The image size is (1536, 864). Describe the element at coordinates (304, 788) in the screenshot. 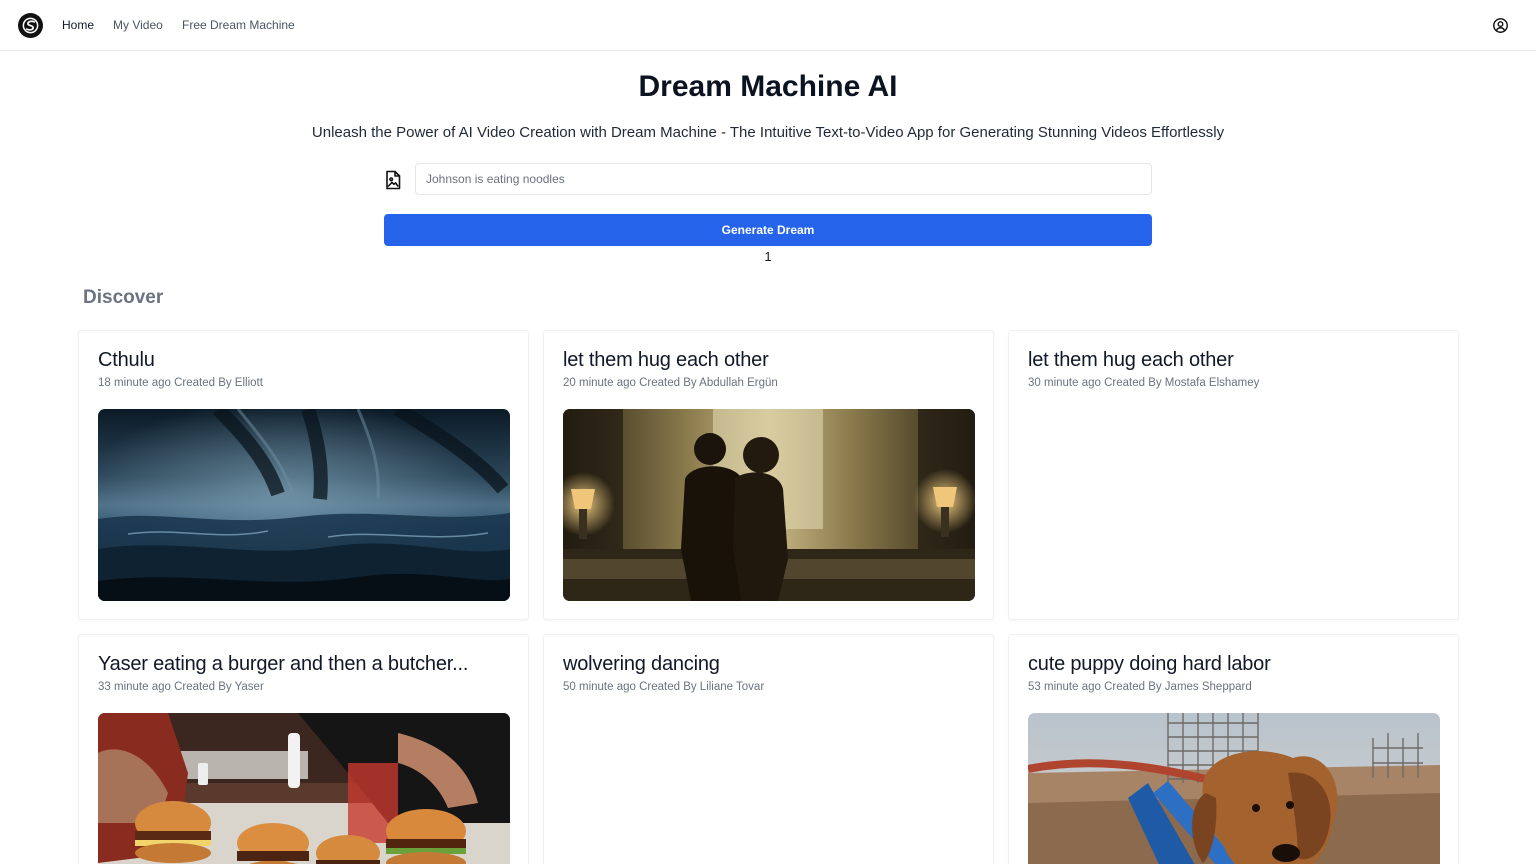

I see `burgers-video-thumbnail` at that location.